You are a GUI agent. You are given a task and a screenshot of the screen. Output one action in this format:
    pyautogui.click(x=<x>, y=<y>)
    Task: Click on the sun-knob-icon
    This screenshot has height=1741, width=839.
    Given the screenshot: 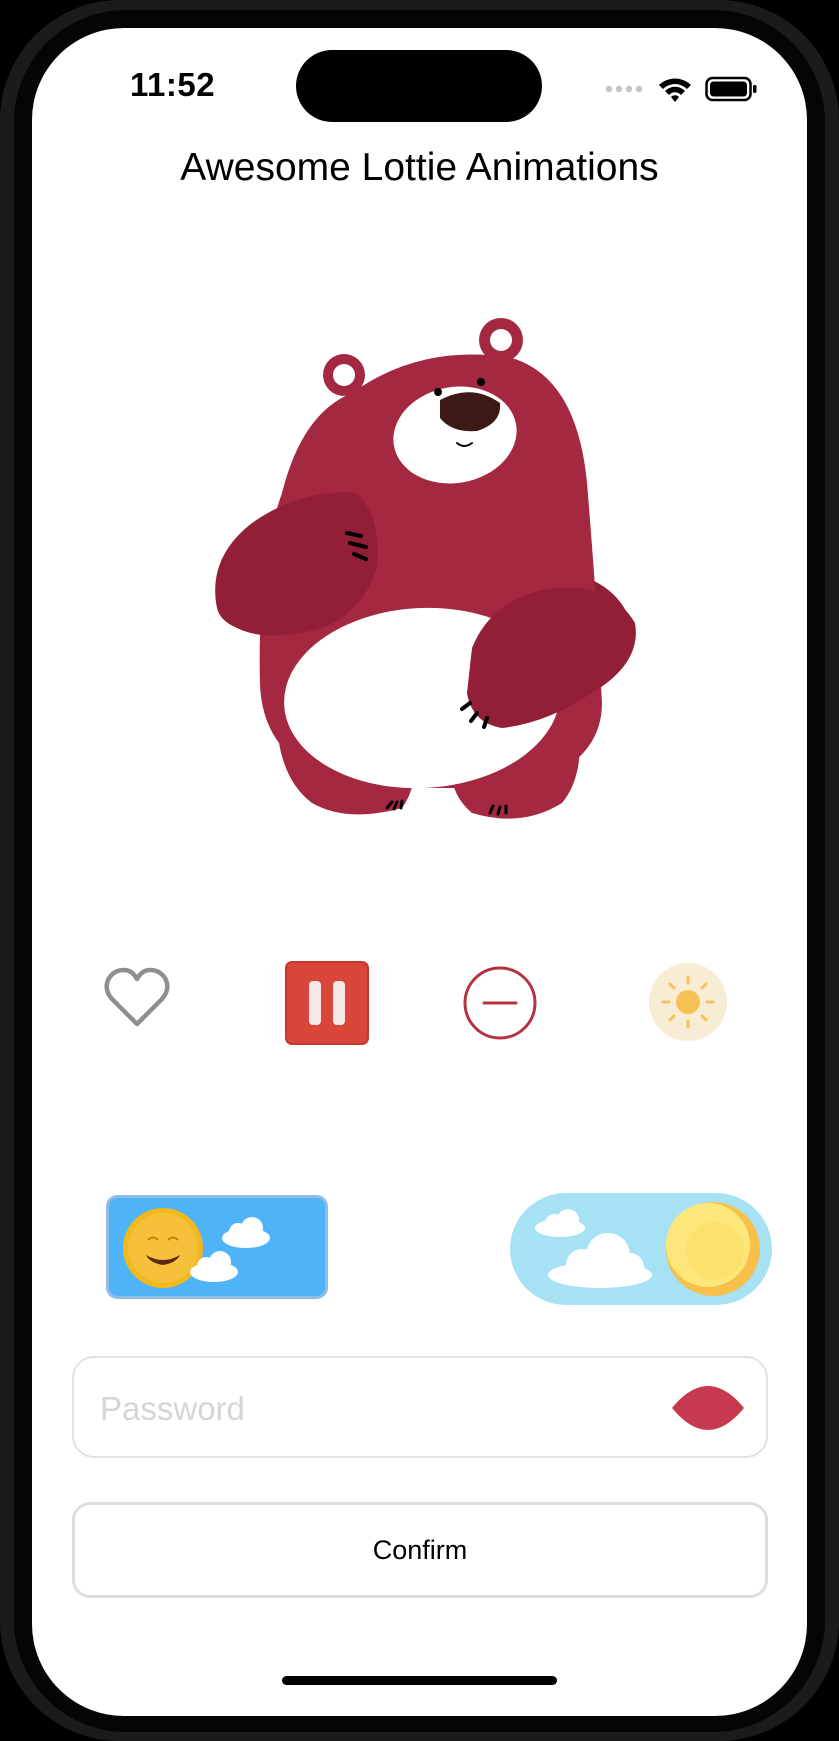 What is the action you would take?
    pyautogui.click(x=713, y=1249)
    